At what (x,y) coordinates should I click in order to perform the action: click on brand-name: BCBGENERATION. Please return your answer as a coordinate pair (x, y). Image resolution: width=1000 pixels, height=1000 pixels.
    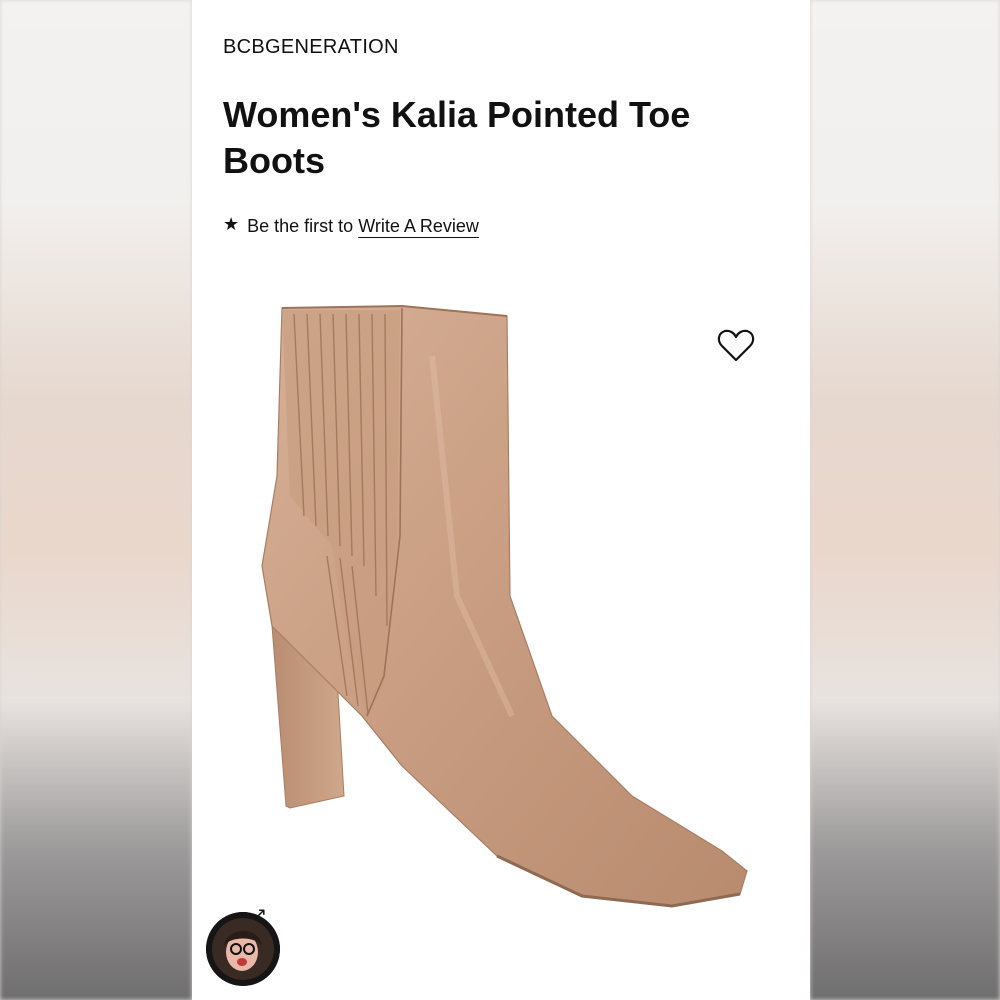
    Looking at the image, I should click on (311, 47).